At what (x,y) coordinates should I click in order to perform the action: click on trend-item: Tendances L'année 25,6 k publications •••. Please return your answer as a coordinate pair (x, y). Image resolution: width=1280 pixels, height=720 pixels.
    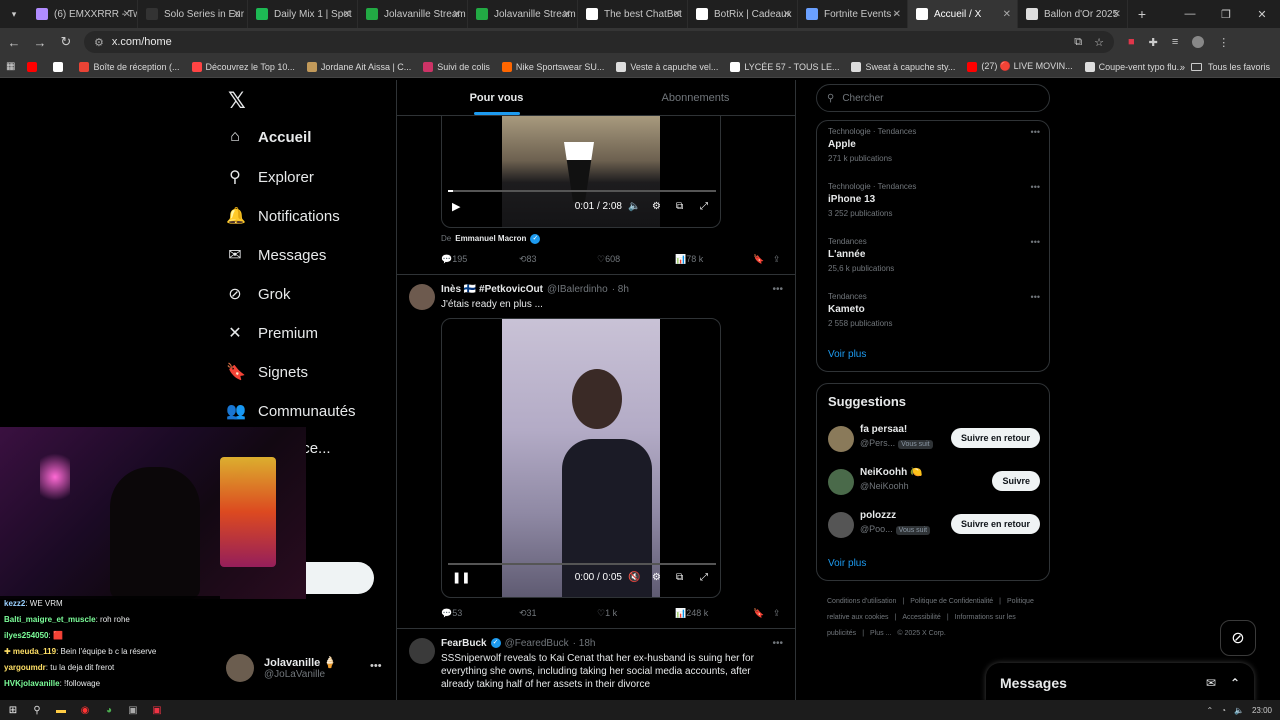
    Looking at the image, I should click on (934, 255).